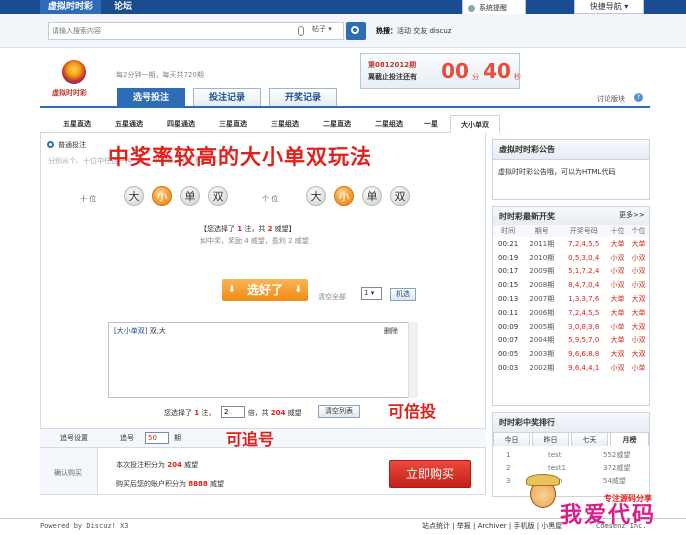 This screenshot has width=686, height=535. Describe the element at coordinates (542, 299) in the screenshot. I see `table-cell: 2007期` at that location.